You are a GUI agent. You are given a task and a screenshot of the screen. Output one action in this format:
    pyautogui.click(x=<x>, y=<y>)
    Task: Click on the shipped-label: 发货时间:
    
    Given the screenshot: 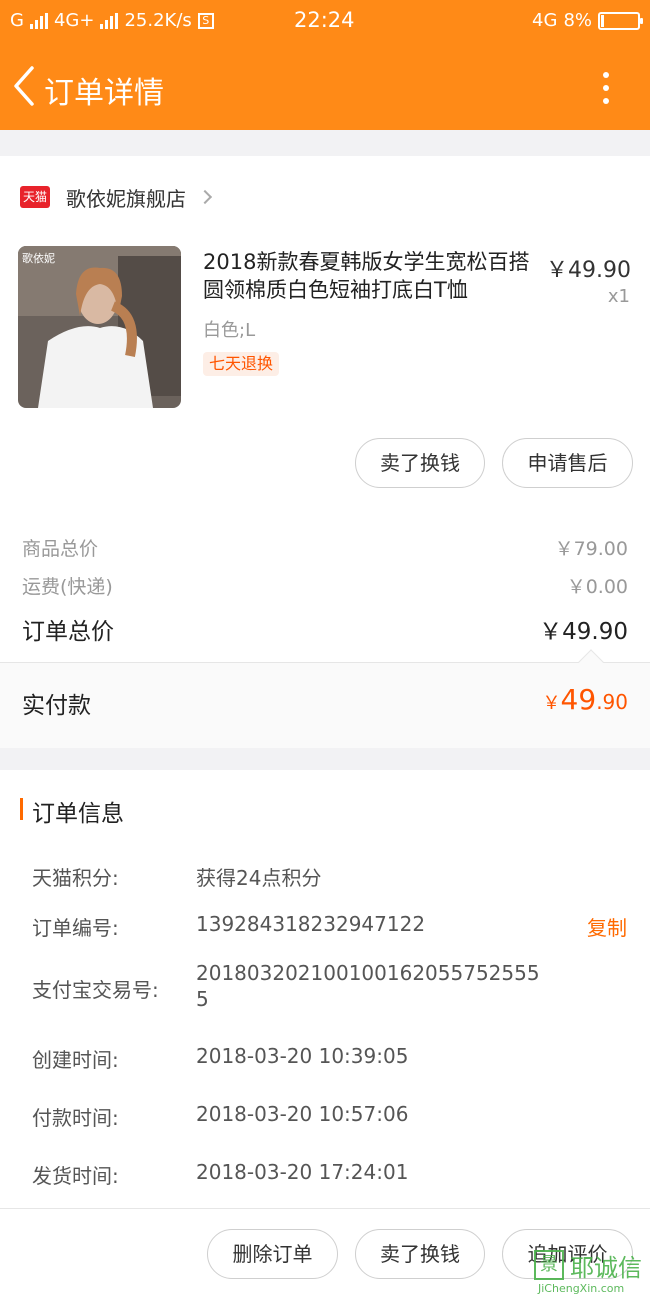 What is the action you would take?
    pyautogui.click(x=75, y=1176)
    